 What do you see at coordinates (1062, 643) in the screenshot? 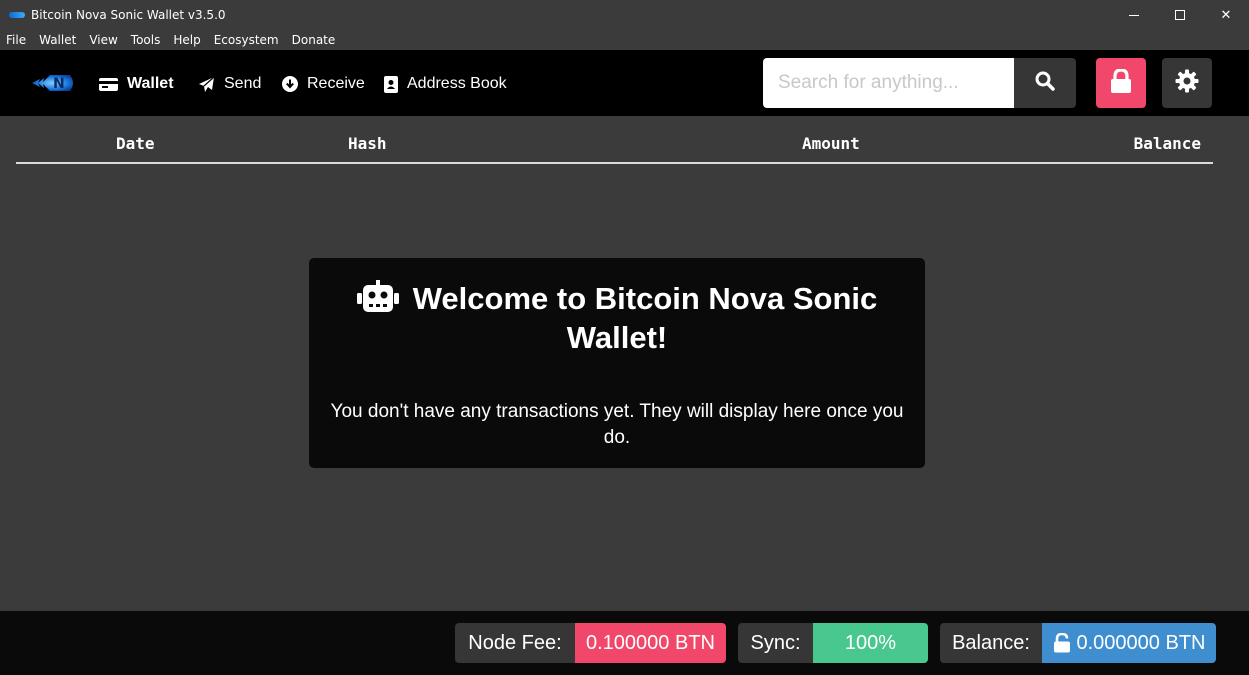
I see `unlock-icon` at bounding box center [1062, 643].